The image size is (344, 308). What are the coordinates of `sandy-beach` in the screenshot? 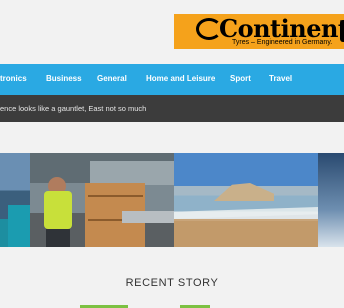 It's located at (246, 234).